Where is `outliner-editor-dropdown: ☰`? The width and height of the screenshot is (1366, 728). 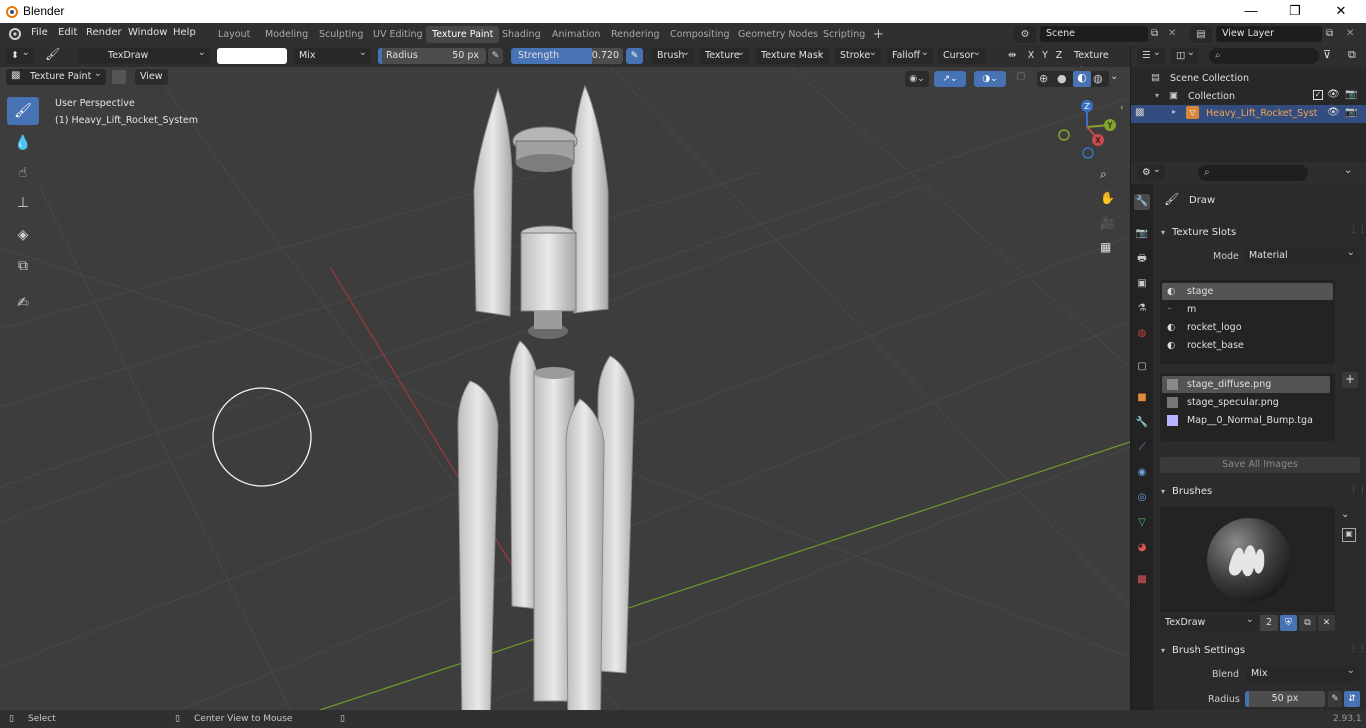 outliner-editor-dropdown: ☰ is located at coordinates (1151, 54).